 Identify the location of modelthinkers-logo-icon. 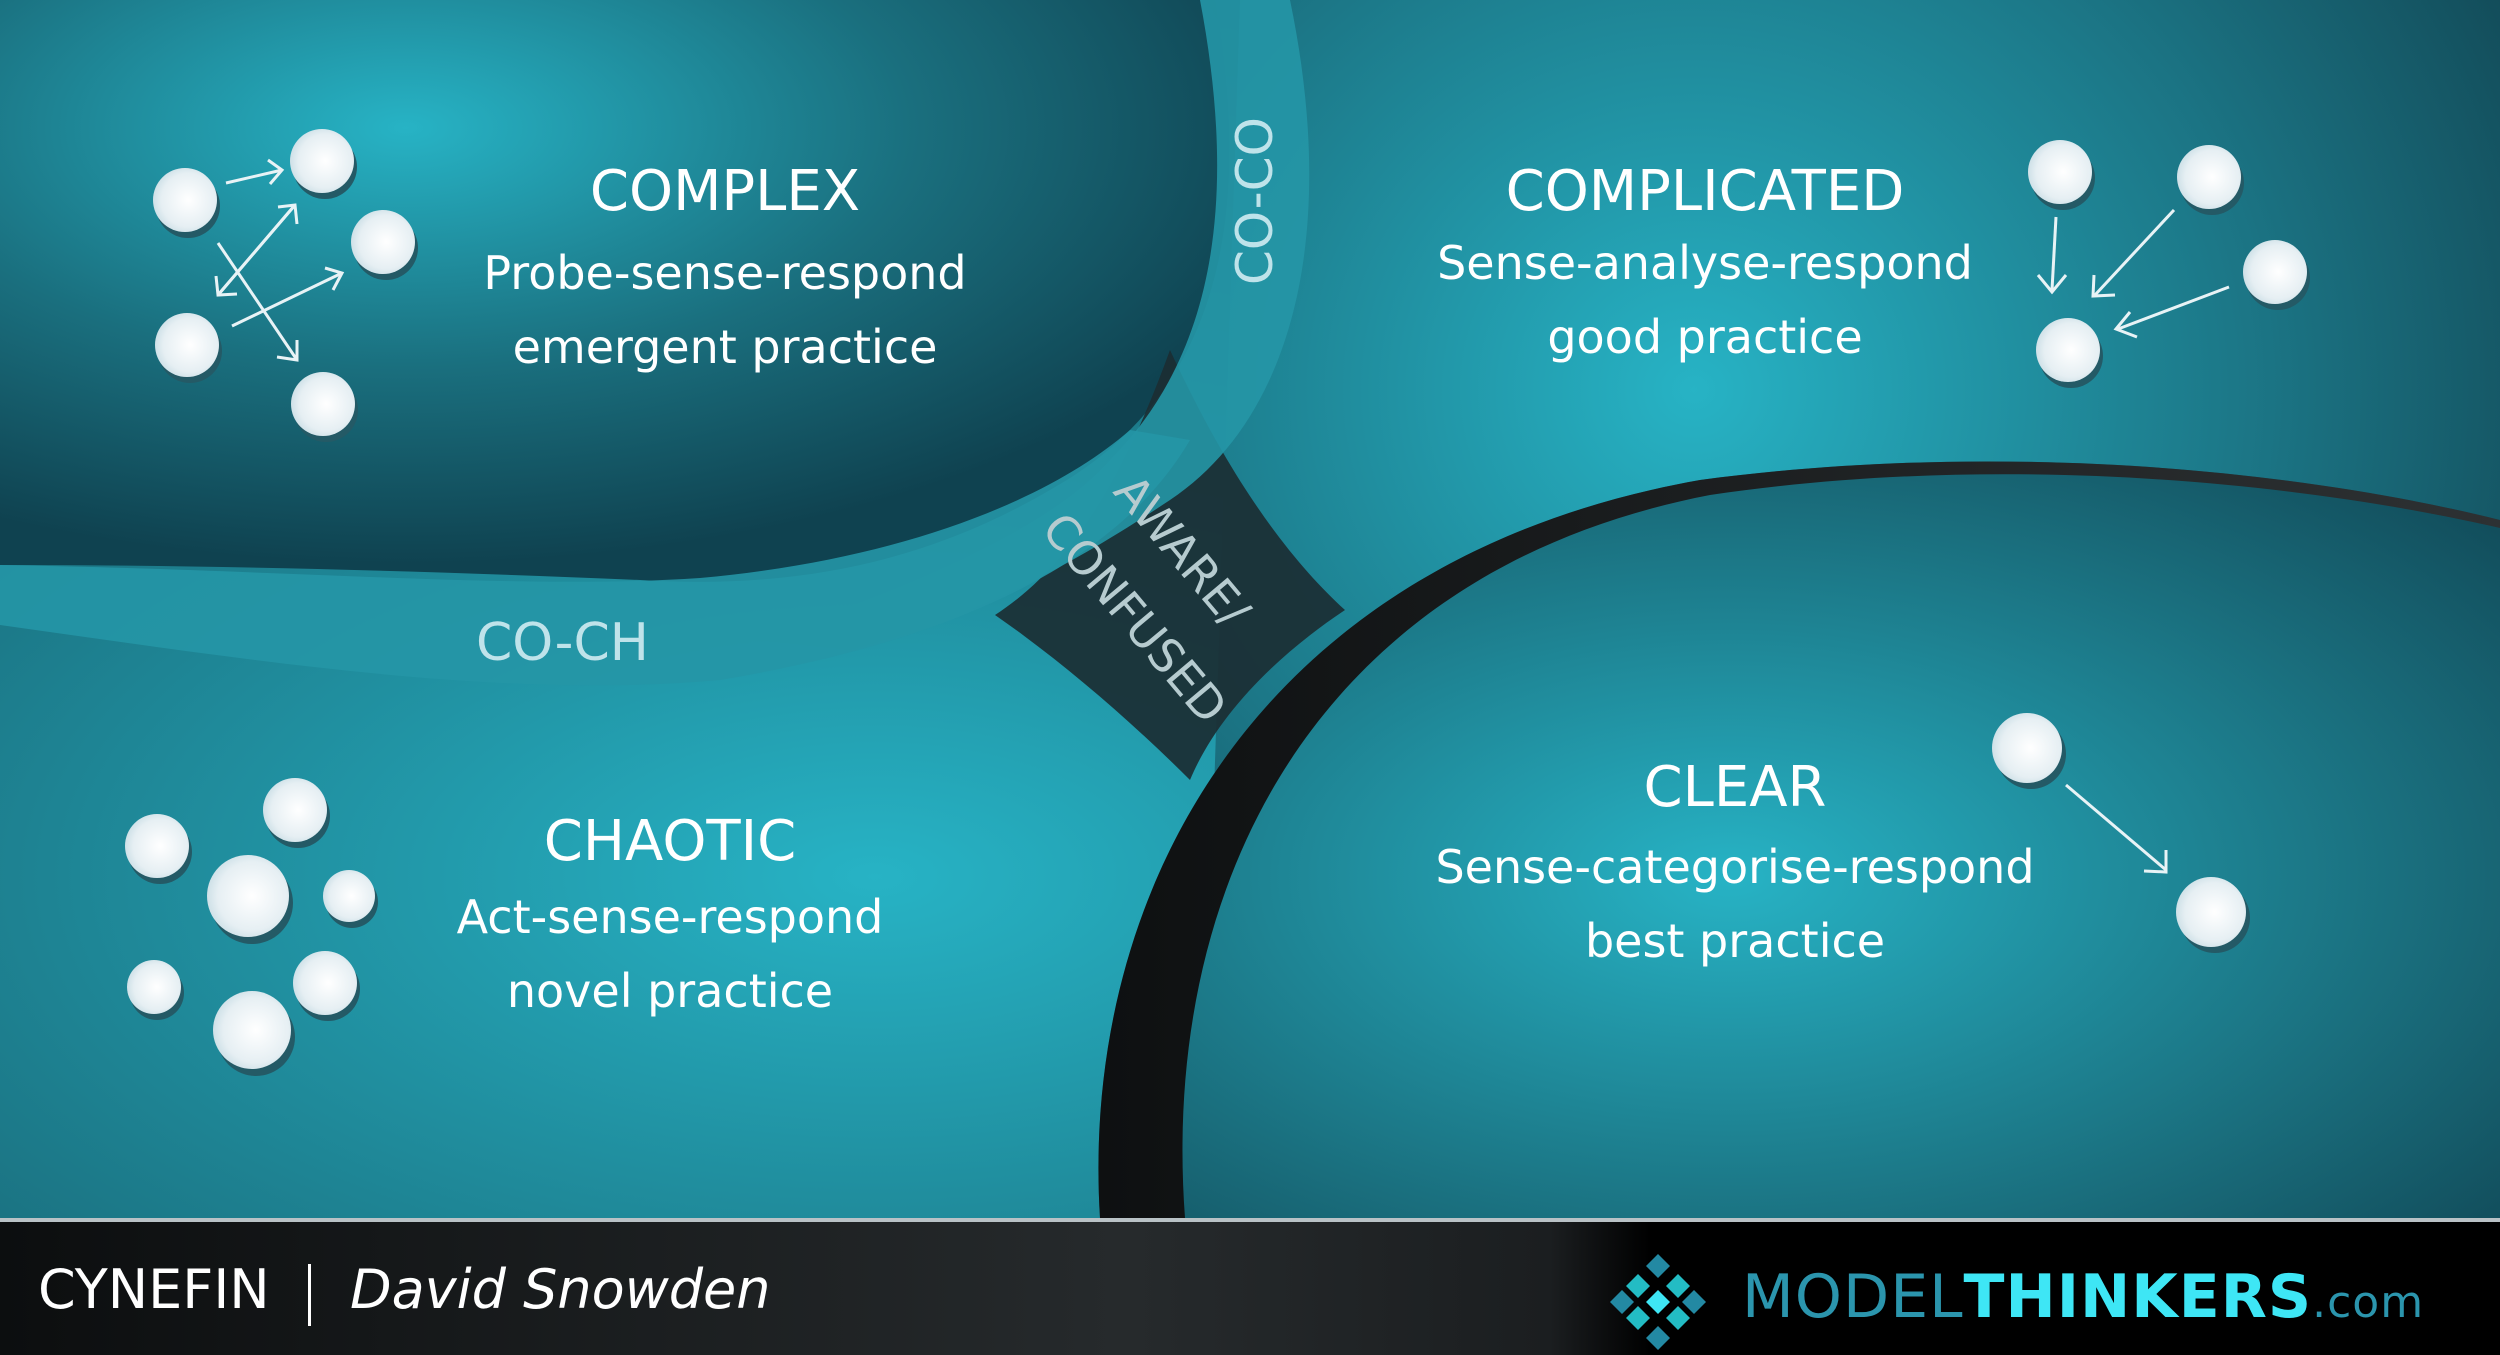
(1658, 1302).